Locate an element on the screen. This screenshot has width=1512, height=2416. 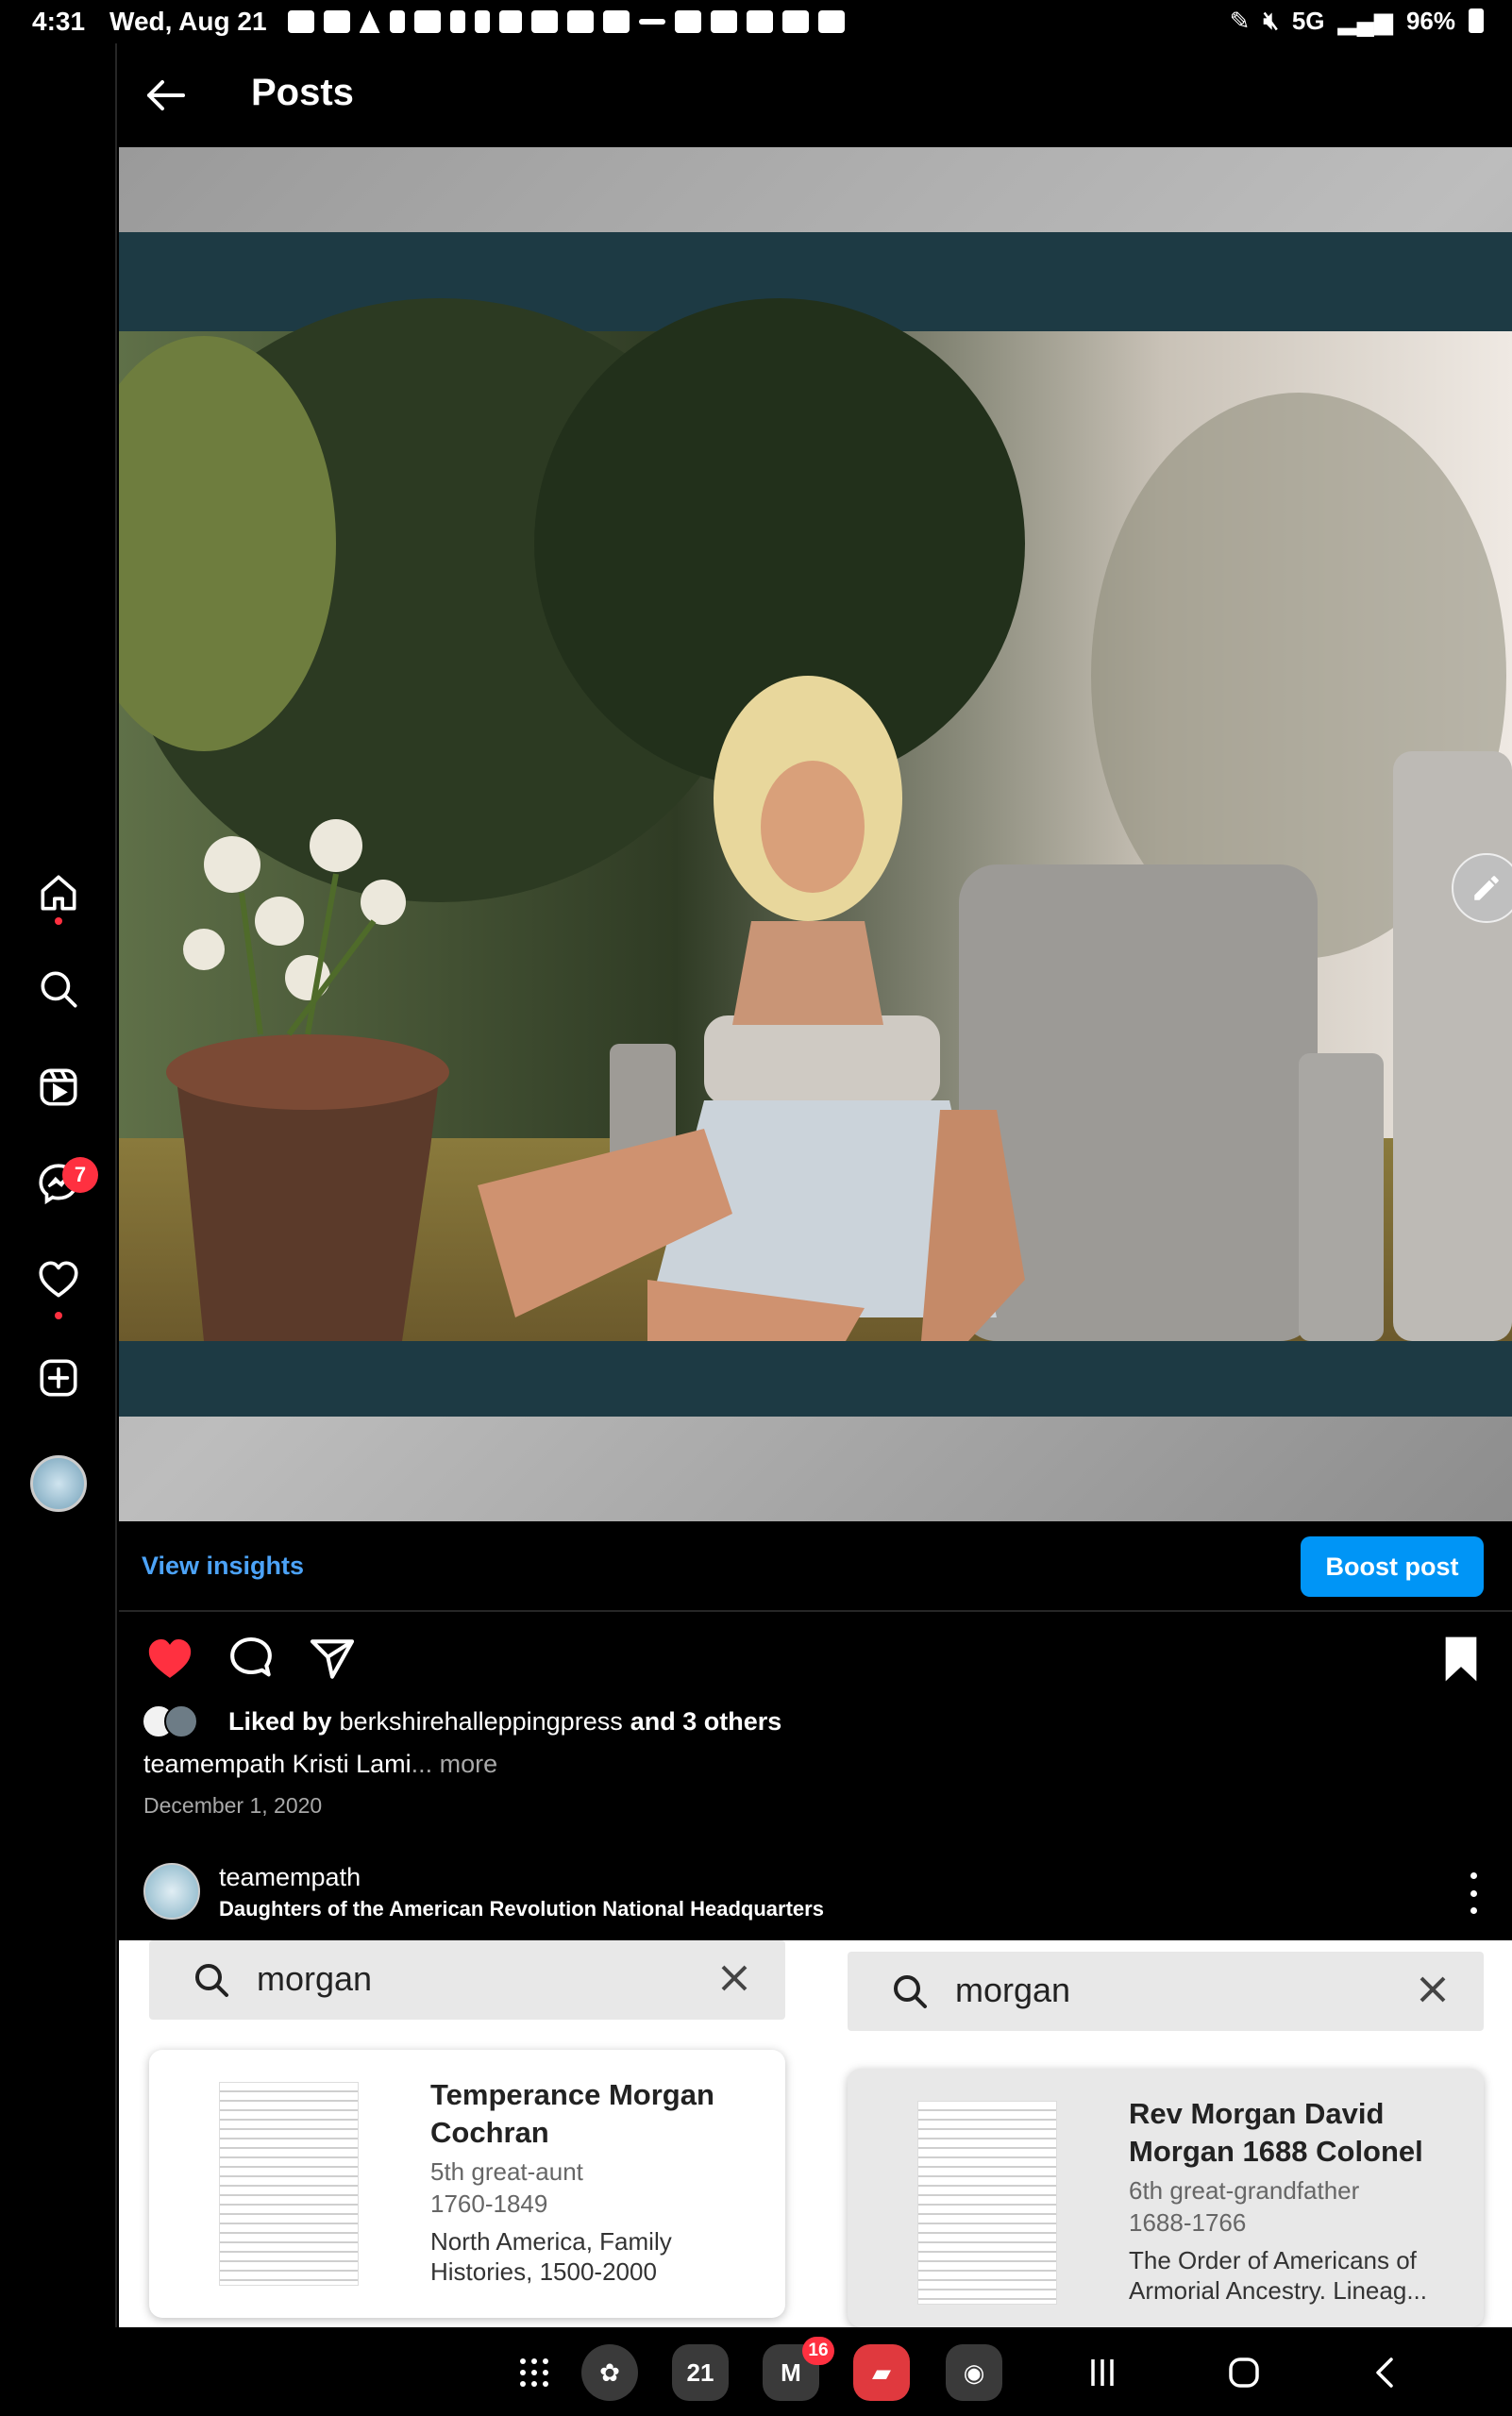
nav-search is located at coordinates (58, 989).